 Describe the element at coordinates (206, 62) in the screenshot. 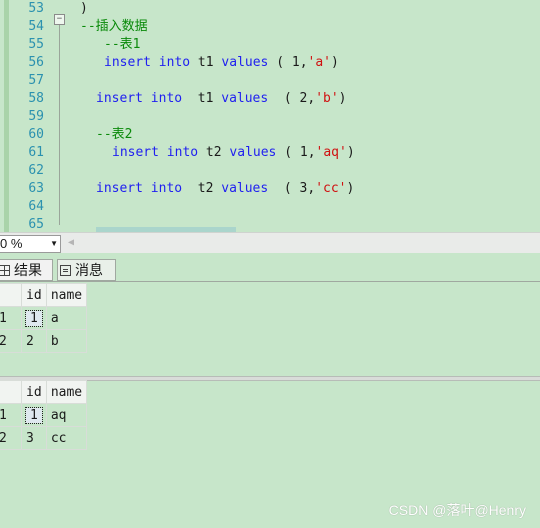

I see `code-token: t1` at that location.